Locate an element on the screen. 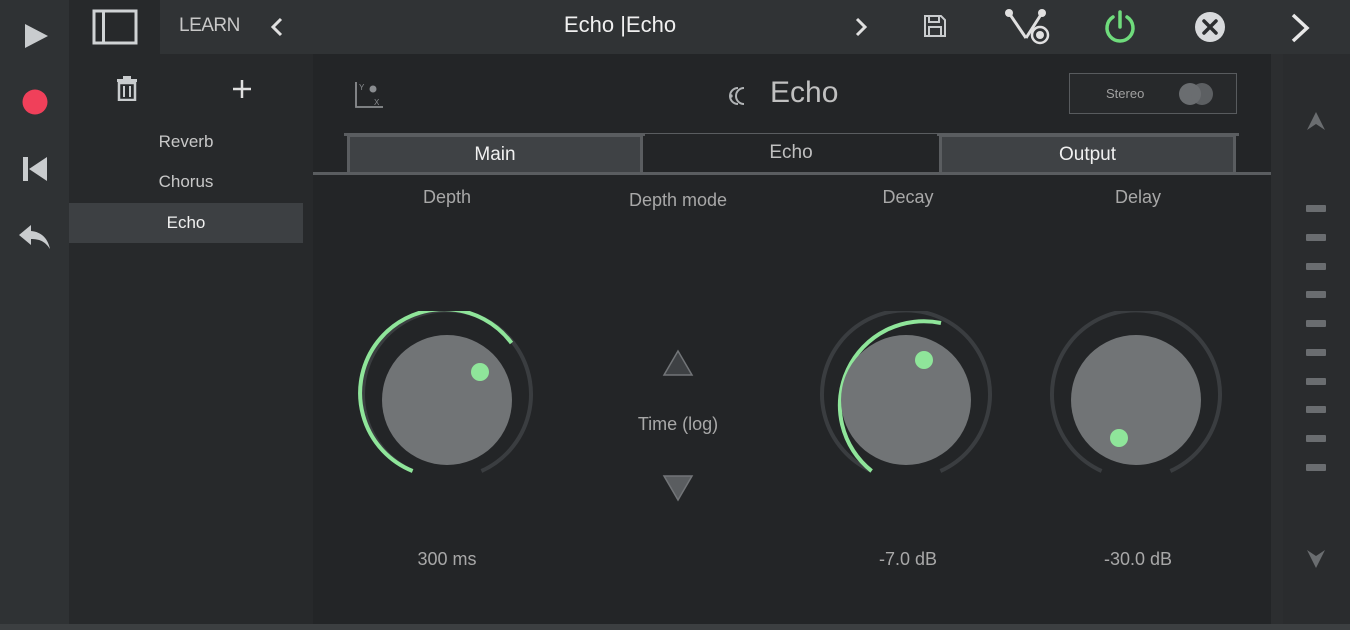  decay-knob is located at coordinates (906, 401).